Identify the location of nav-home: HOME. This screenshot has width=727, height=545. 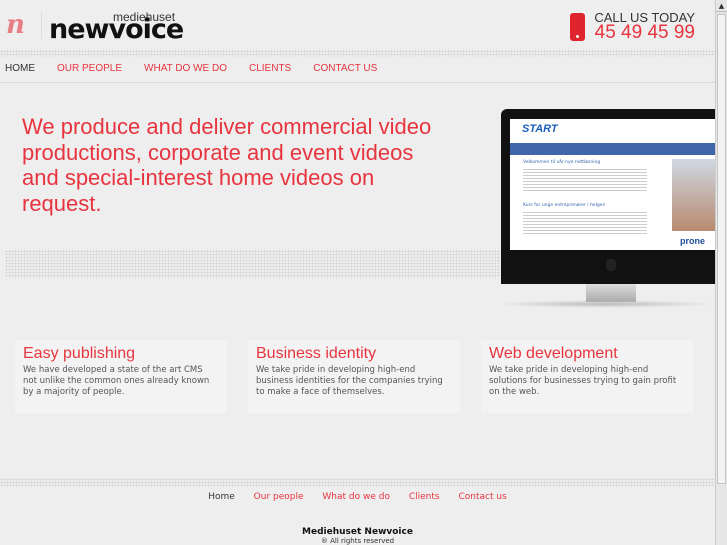
(20, 68).